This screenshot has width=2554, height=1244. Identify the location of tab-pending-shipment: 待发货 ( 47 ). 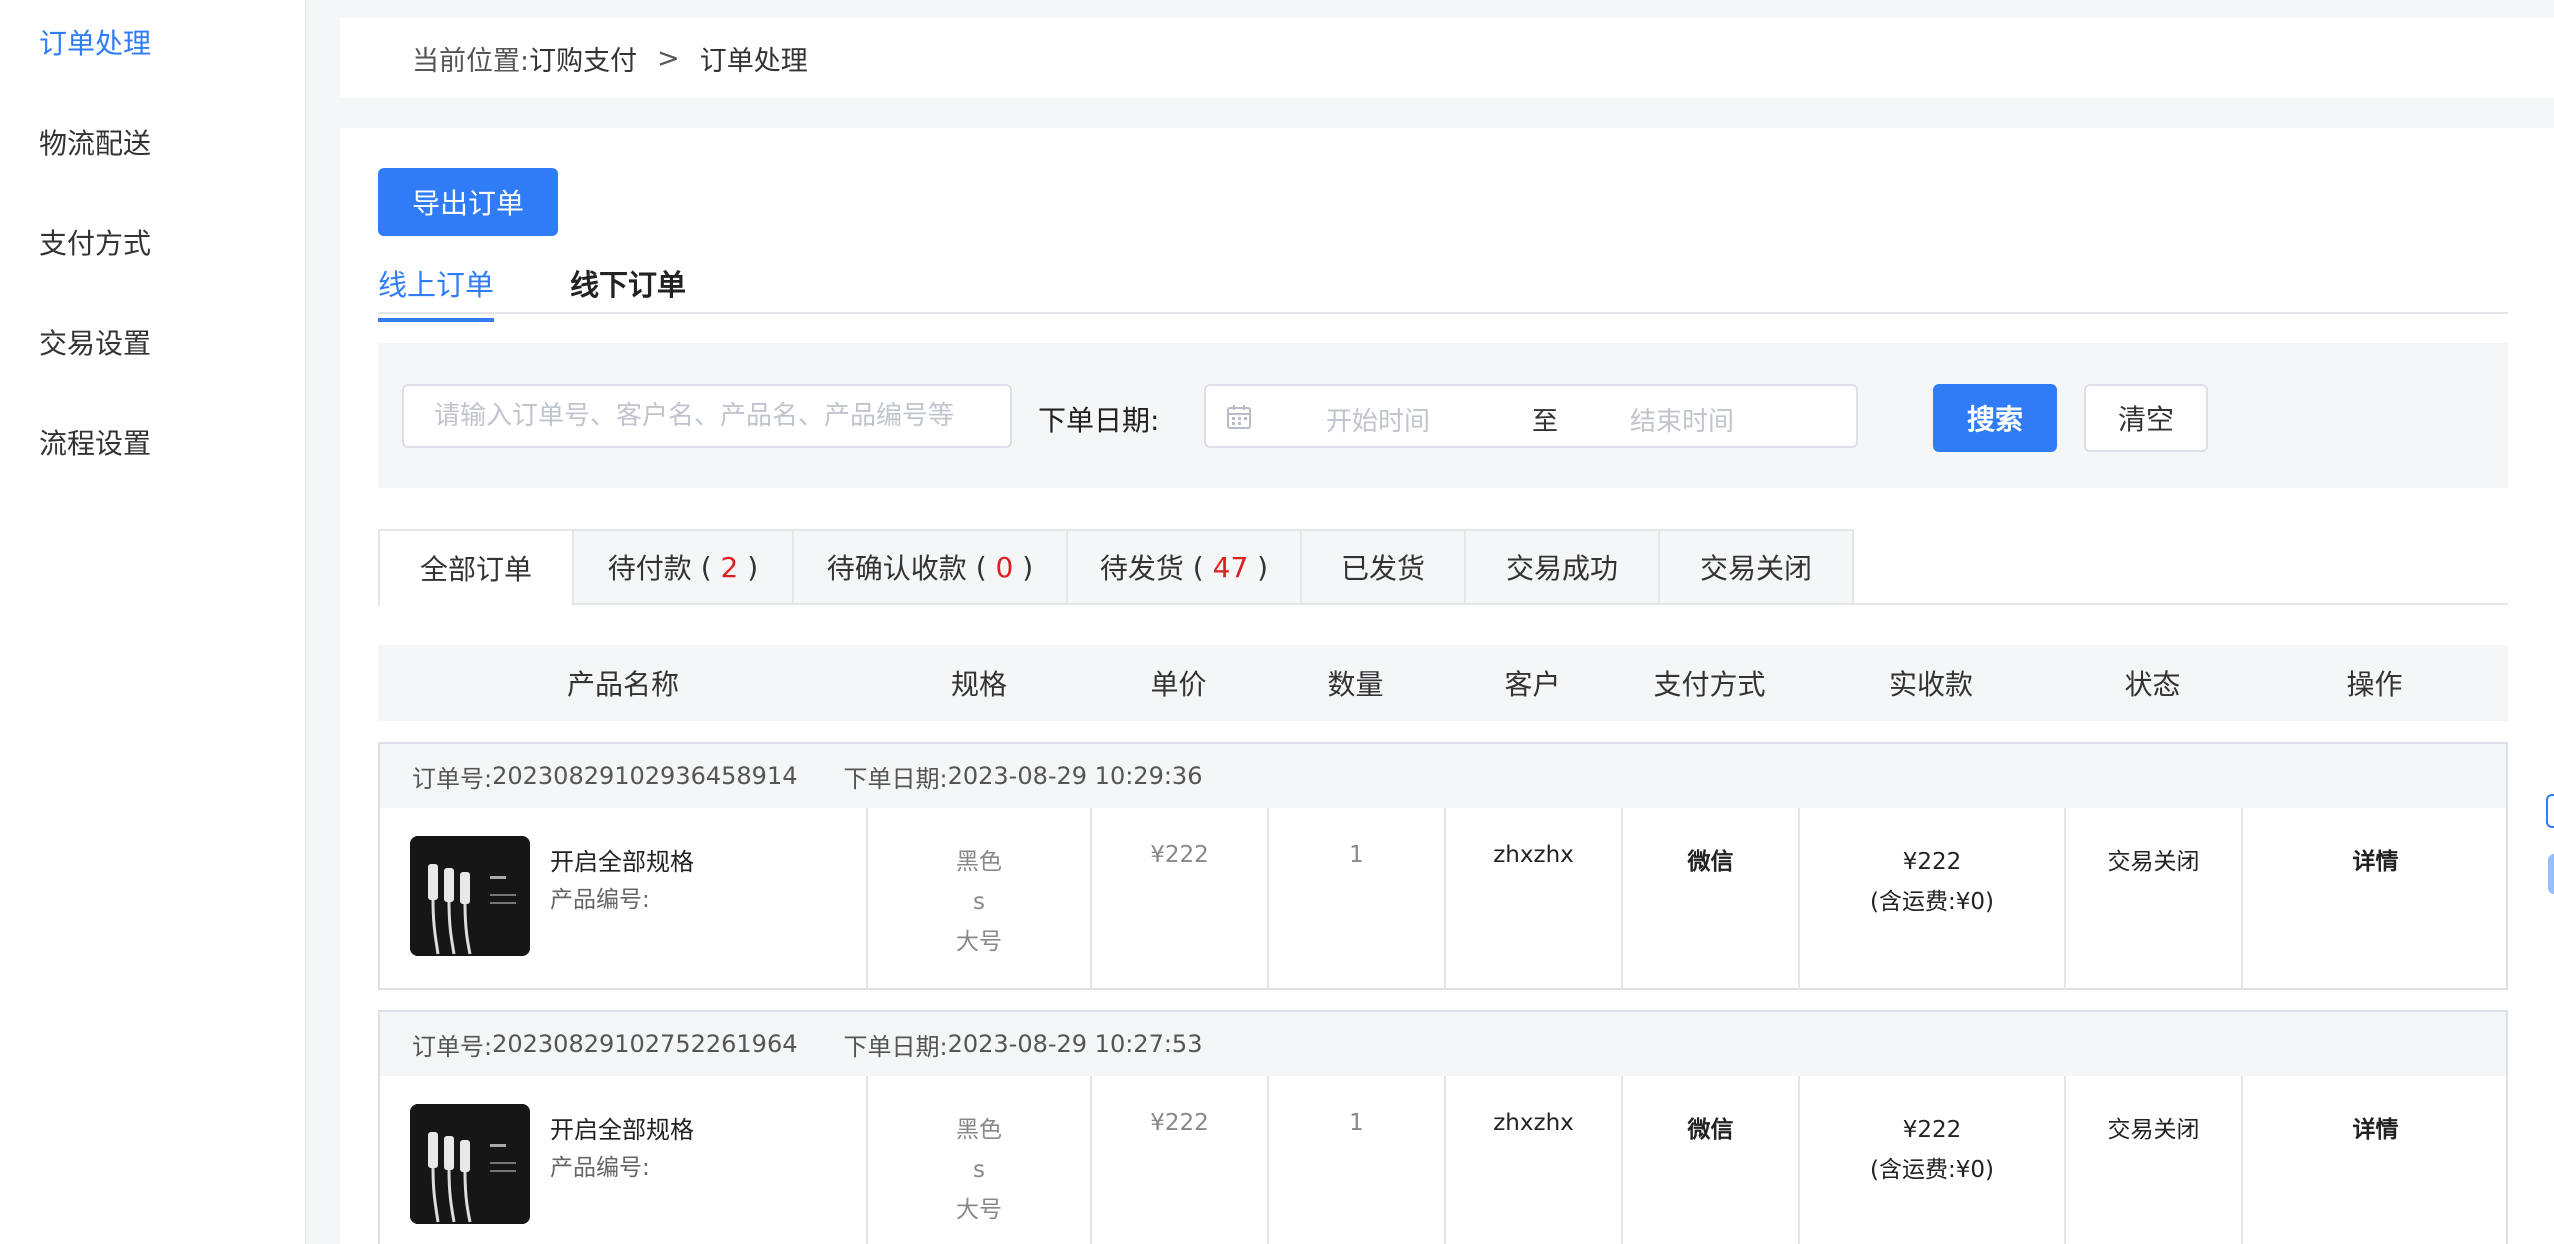
(1184, 567).